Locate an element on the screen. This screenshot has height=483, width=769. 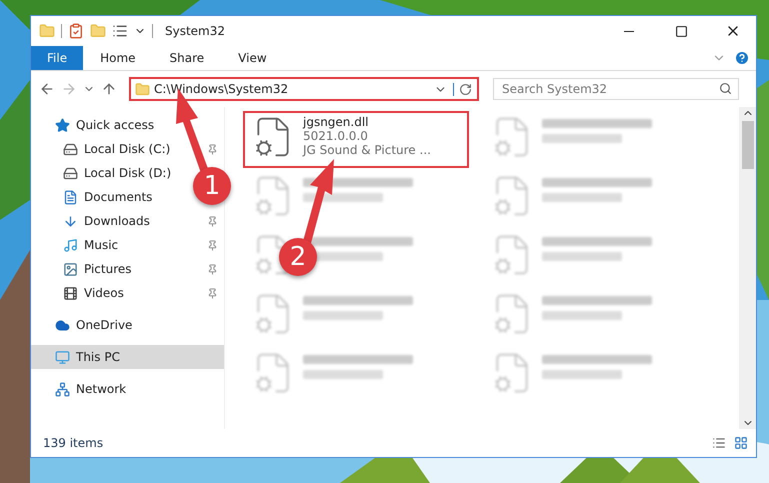
address-path: C:\Windows\System32 is located at coordinates (222, 89).